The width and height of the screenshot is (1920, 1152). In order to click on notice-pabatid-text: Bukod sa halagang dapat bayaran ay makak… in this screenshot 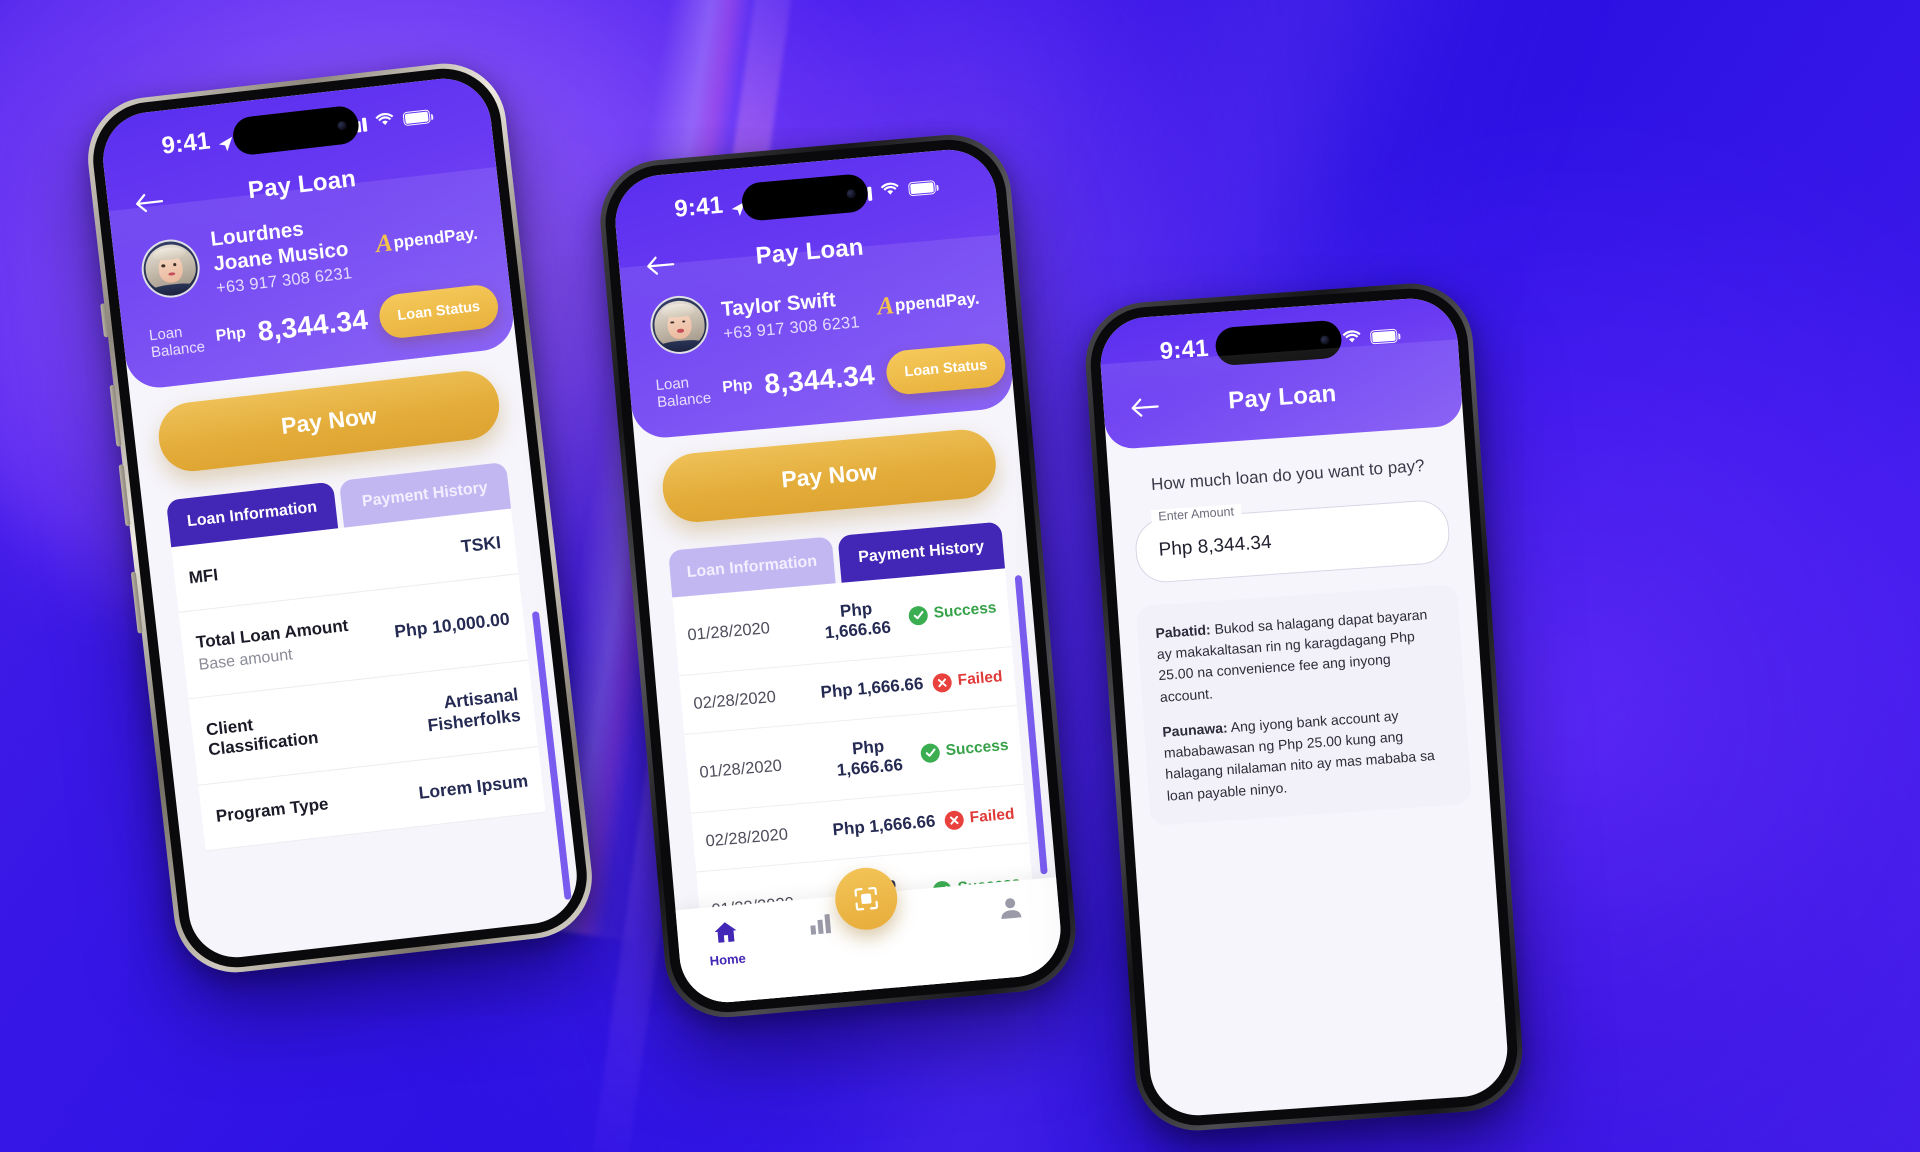, I will do `click(1292, 655)`.